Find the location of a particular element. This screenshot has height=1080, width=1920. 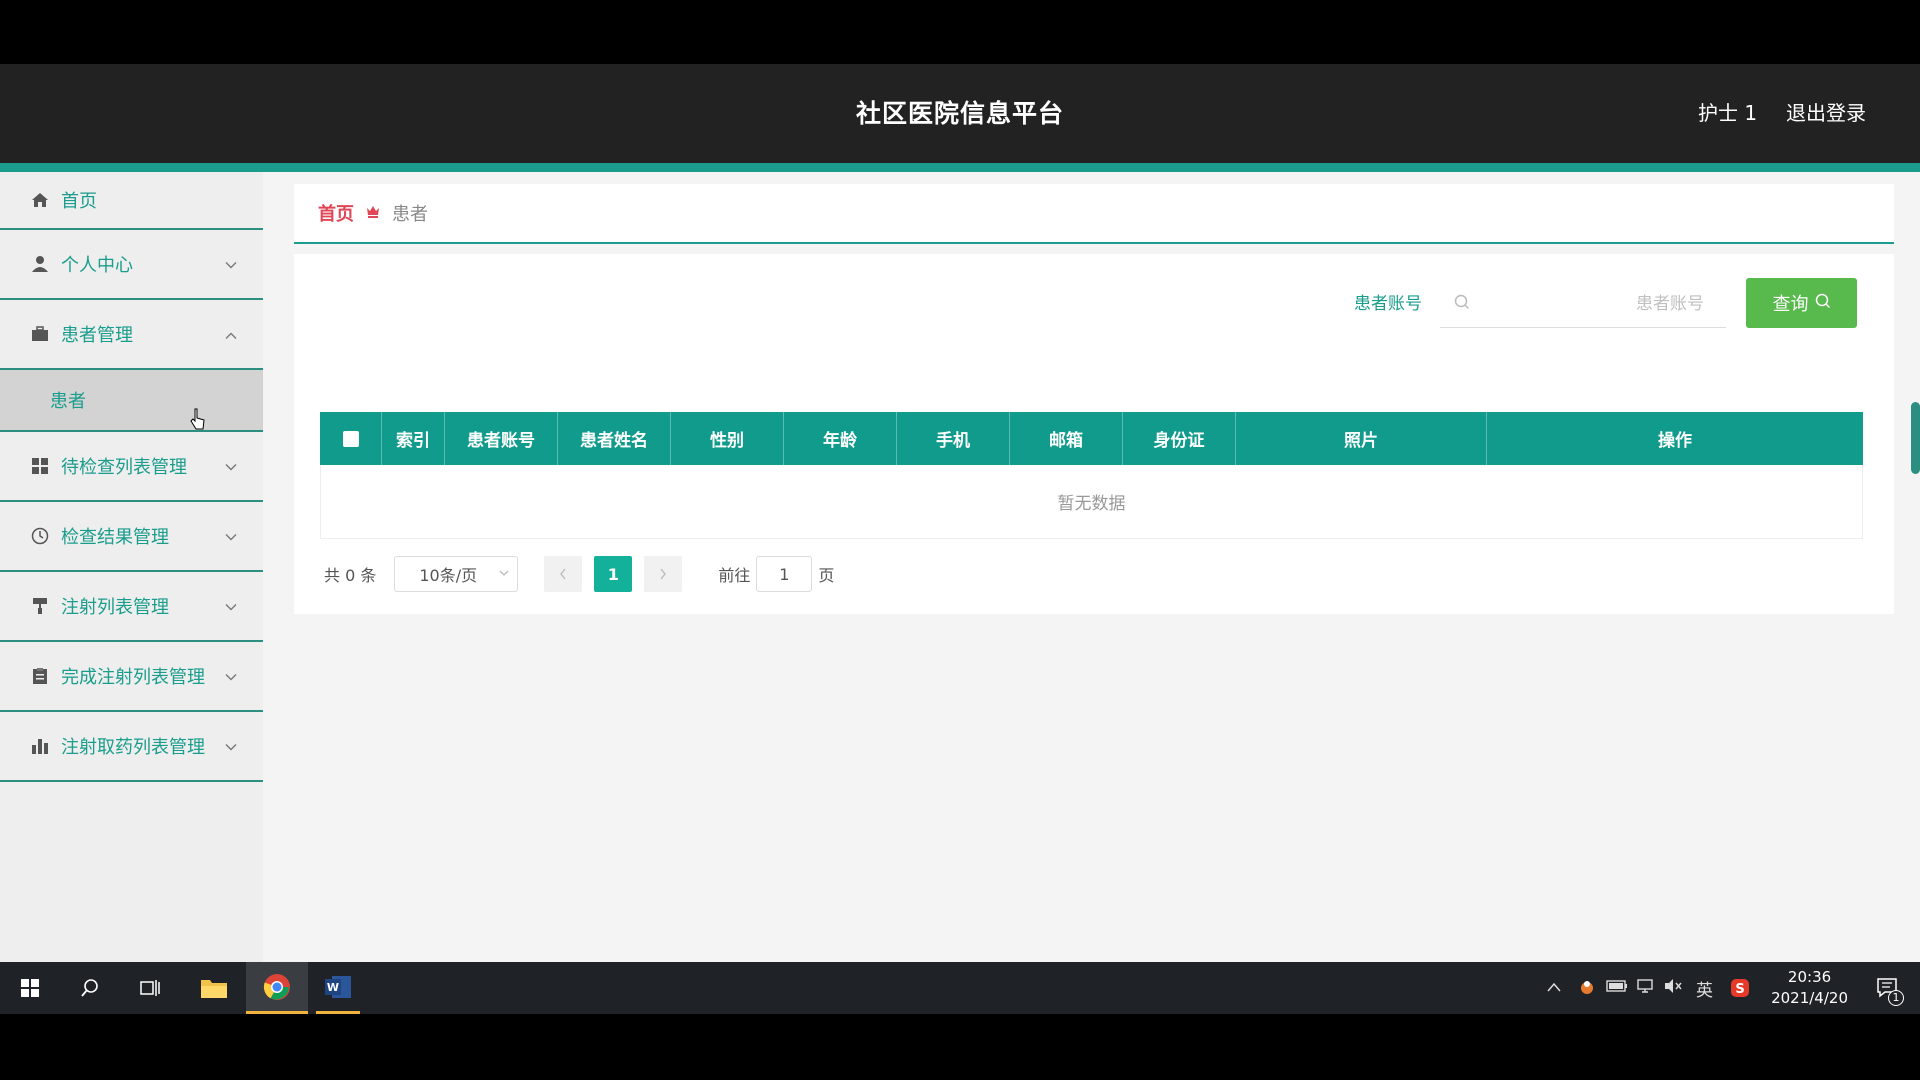

svg-text: S is located at coordinates (1739, 989).